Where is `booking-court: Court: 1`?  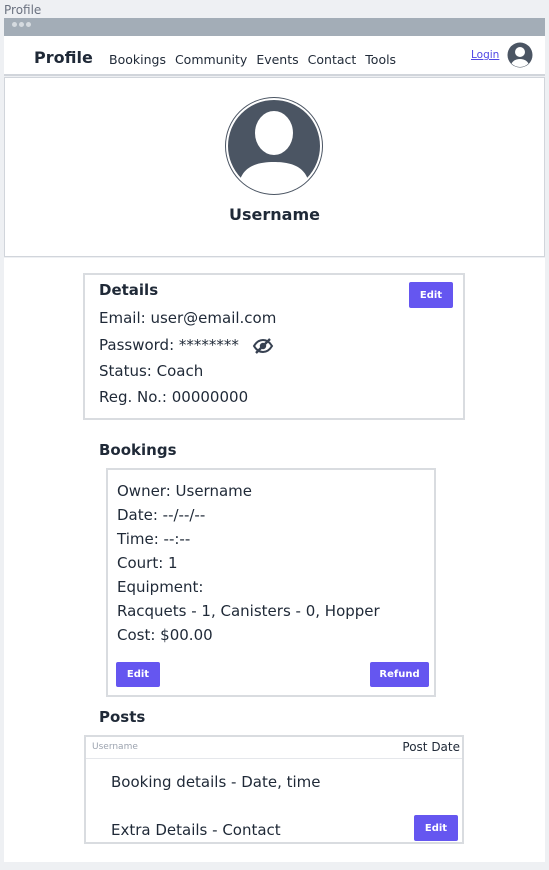
booking-court: Court: 1 is located at coordinates (147, 563).